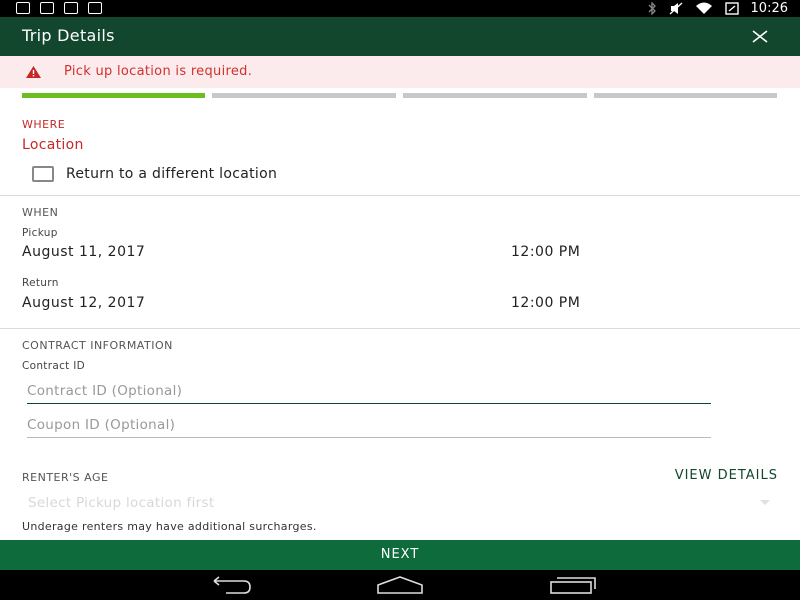 The width and height of the screenshot is (800, 600). Describe the element at coordinates (47, 8) in the screenshot. I see `gamepad-icon` at that location.